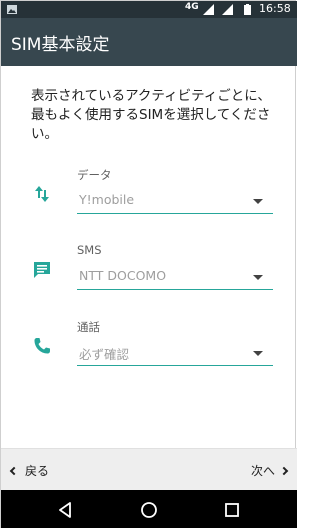 This screenshot has width=320, height=528. I want to click on instruction-text: 表示されているアクティビティごとに、最もよく使用するSIMを選択してください。, so click(151, 115).